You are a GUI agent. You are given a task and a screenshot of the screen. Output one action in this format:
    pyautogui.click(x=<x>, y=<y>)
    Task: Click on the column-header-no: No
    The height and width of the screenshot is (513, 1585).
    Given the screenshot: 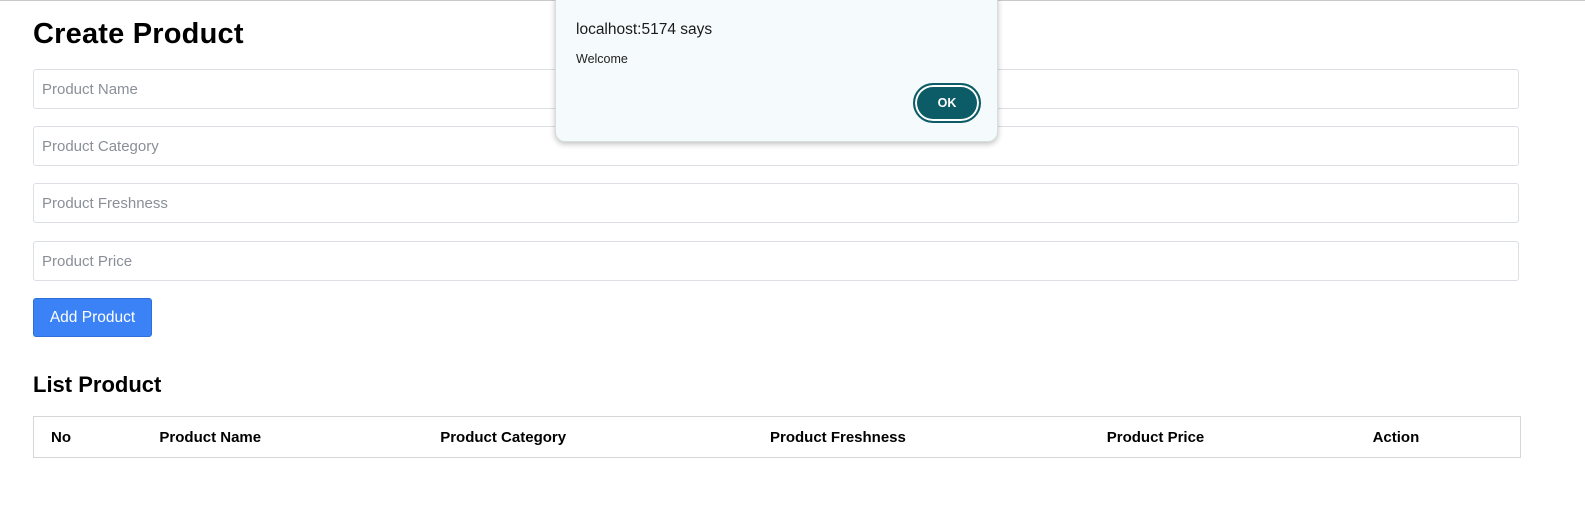 What is the action you would take?
    pyautogui.click(x=61, y=437)
    